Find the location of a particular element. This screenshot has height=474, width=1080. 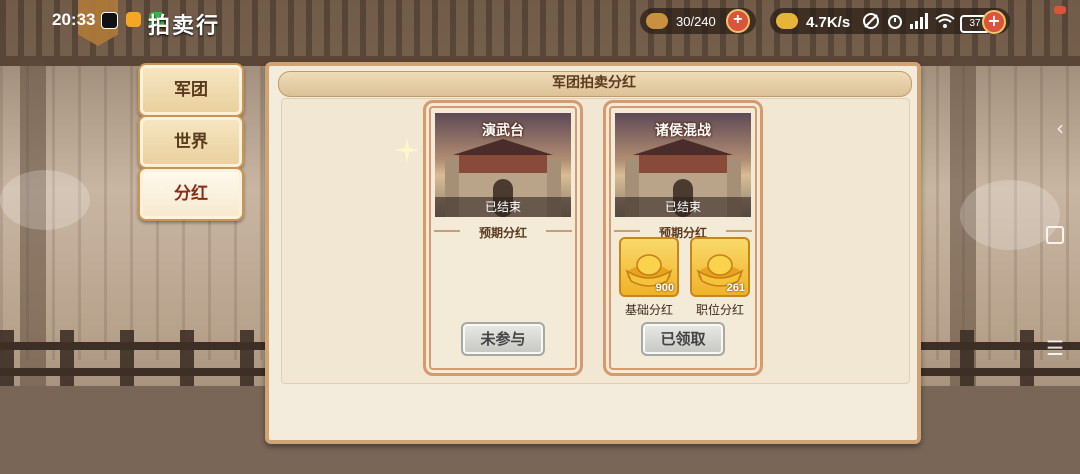

sparkle-icon is located at coordinates (407, 150).